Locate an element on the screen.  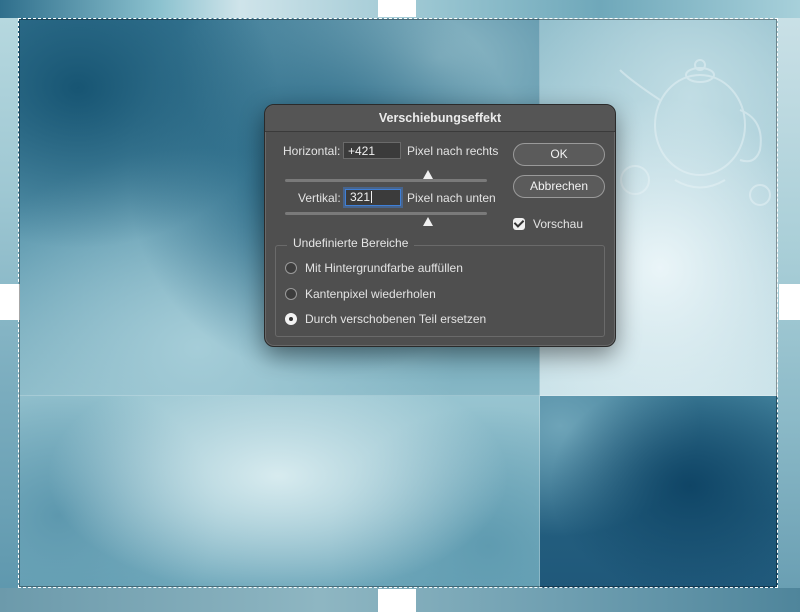
undefined-areas-legend: Undefinierte Bereiche is located at coordinates (351, 243).